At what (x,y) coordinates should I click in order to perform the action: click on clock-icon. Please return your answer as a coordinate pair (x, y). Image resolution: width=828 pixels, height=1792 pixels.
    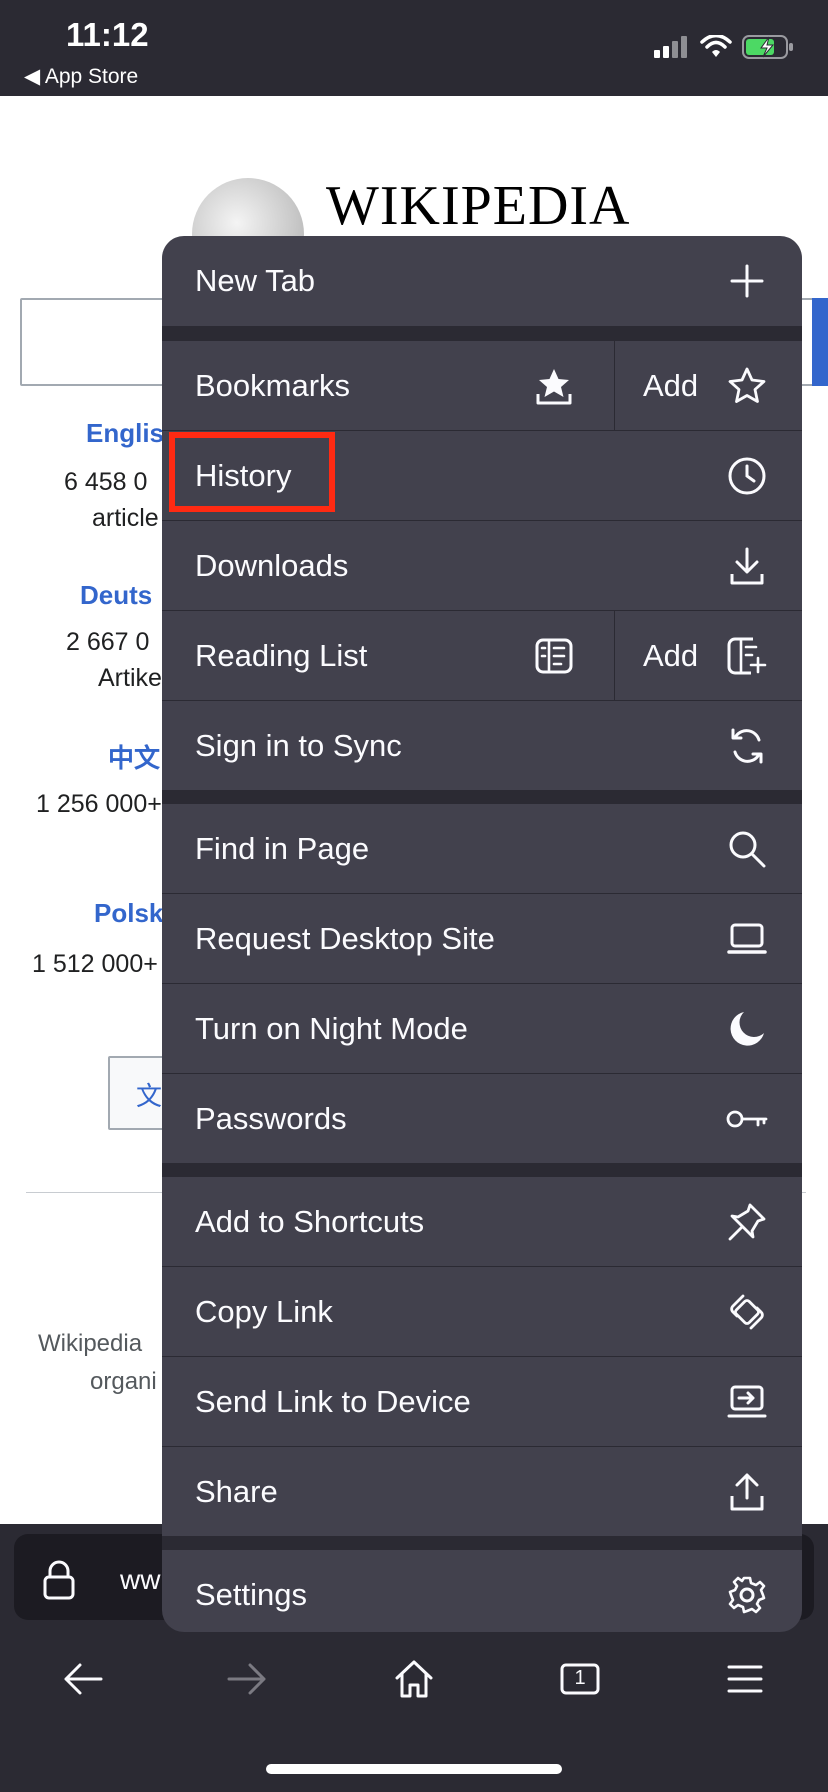
    Looking at the image, I should click on (747, 476).